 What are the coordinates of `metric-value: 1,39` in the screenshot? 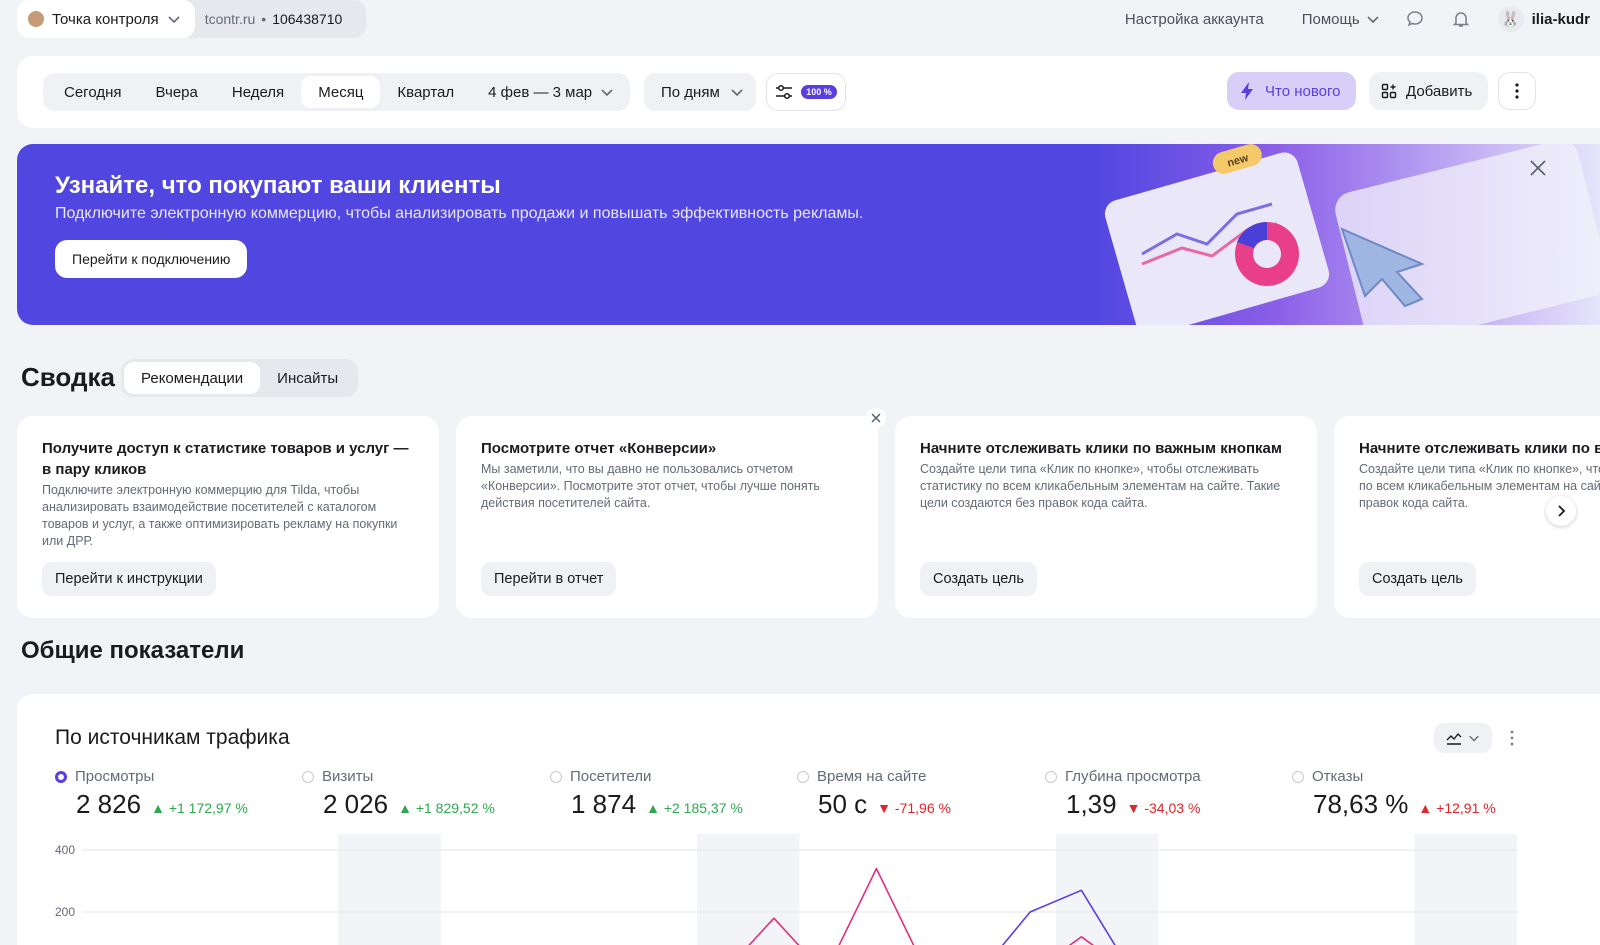 It's located at (1091, 804).